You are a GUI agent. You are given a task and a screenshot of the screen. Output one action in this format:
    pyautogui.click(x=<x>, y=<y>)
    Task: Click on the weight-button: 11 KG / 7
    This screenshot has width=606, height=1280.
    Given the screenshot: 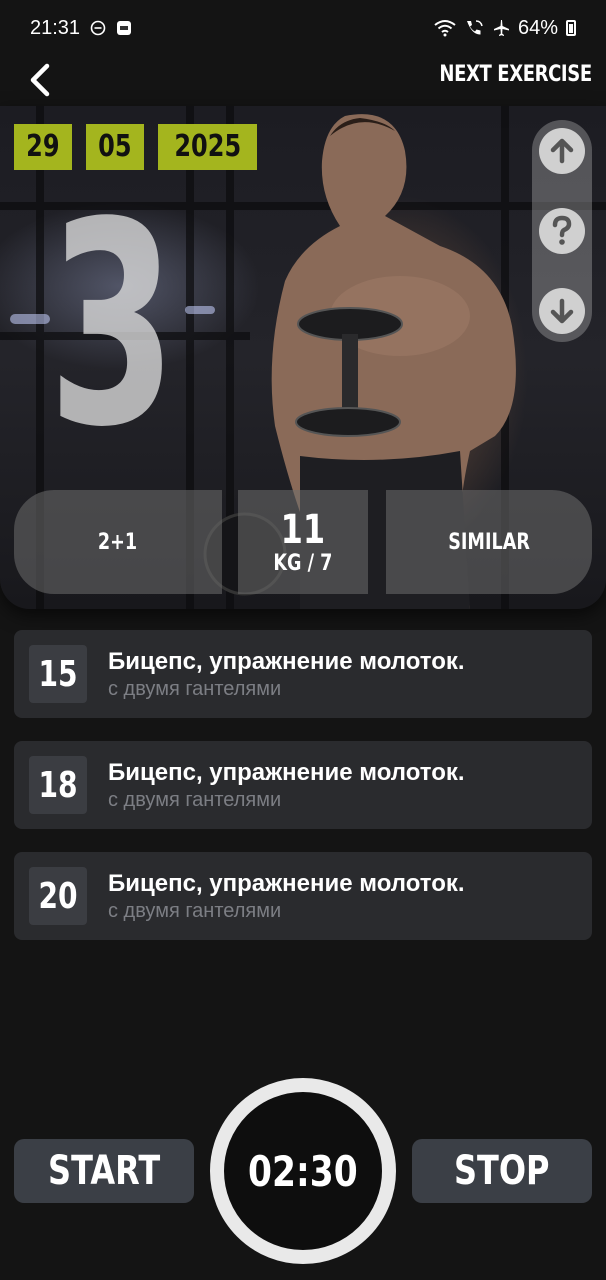 What is the action you would take?
    pyautogui.click(x=303, y=542)
    